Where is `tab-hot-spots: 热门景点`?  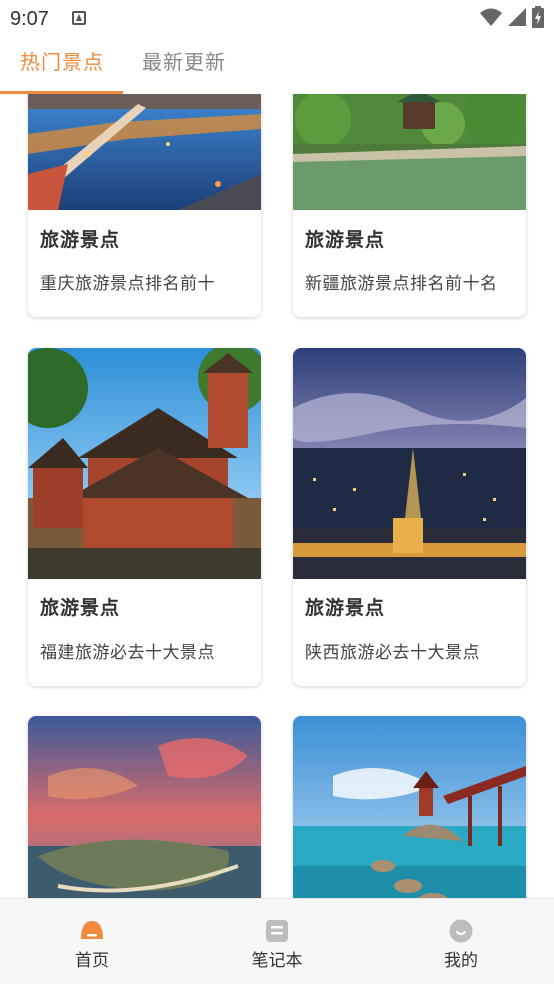 tab-hot-spots: 热门景点 is located at coordinates (62, 60).